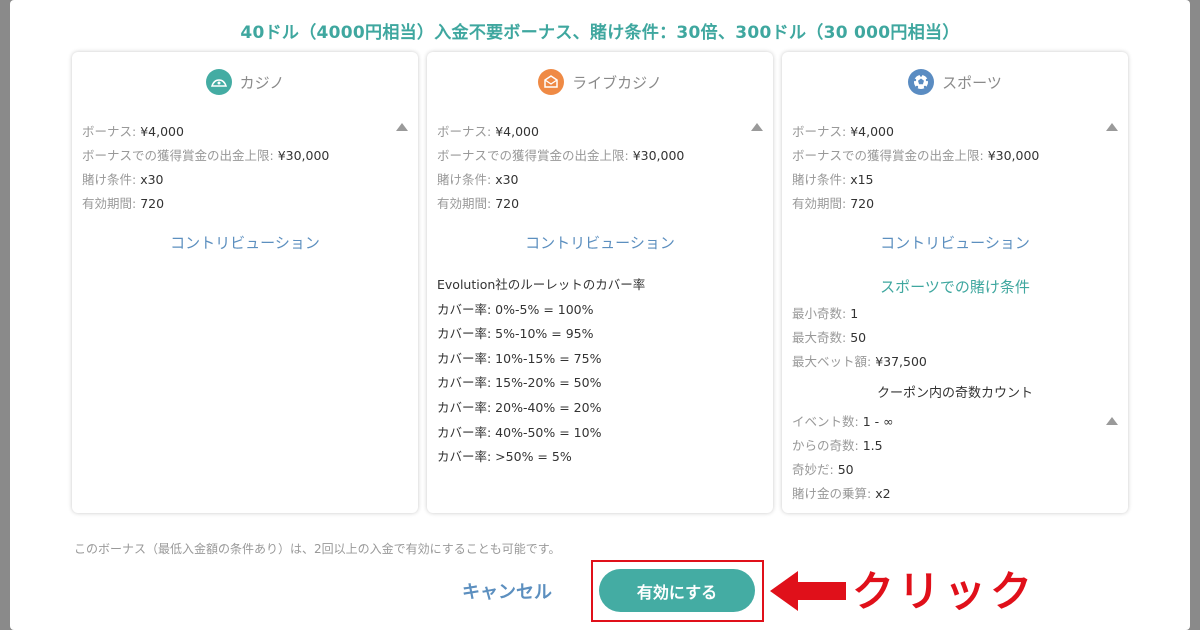 This screenshot has height=630, width=1200. I want to click on detail-row: 賭け金の乗算: x2, so click(841, 493).